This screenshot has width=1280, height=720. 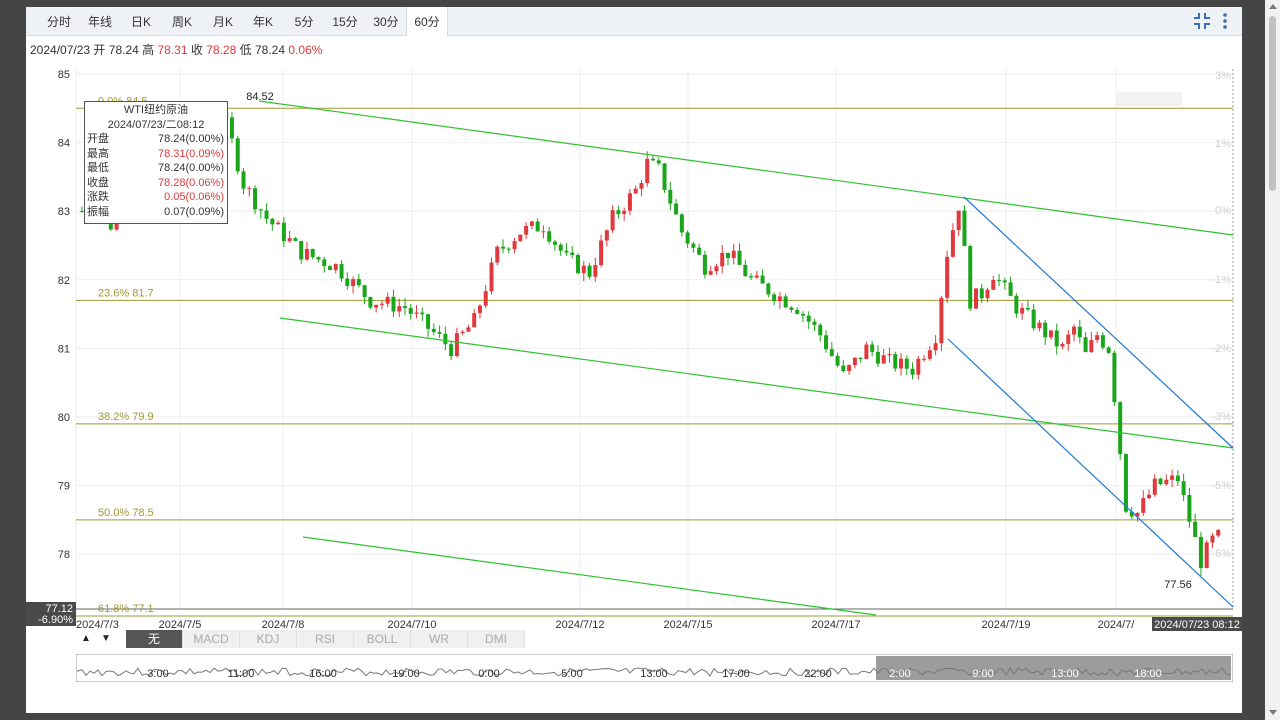 What do you see at coordinates (688, 625) in the screenshot?
I see `x-tick-label: 2024/7/15` at bounding box center [688, 625].